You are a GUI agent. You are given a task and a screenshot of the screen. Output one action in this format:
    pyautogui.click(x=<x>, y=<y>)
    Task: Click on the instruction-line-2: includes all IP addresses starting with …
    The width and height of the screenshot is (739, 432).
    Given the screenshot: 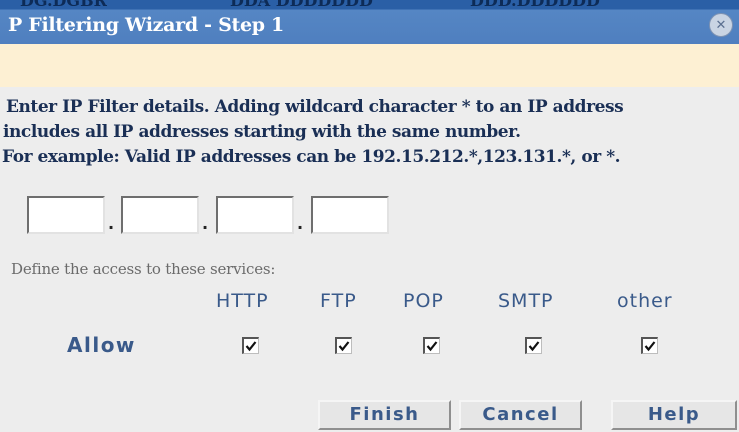 What is the action you would take?
    pyautogui.click(x=262, y=132)
    